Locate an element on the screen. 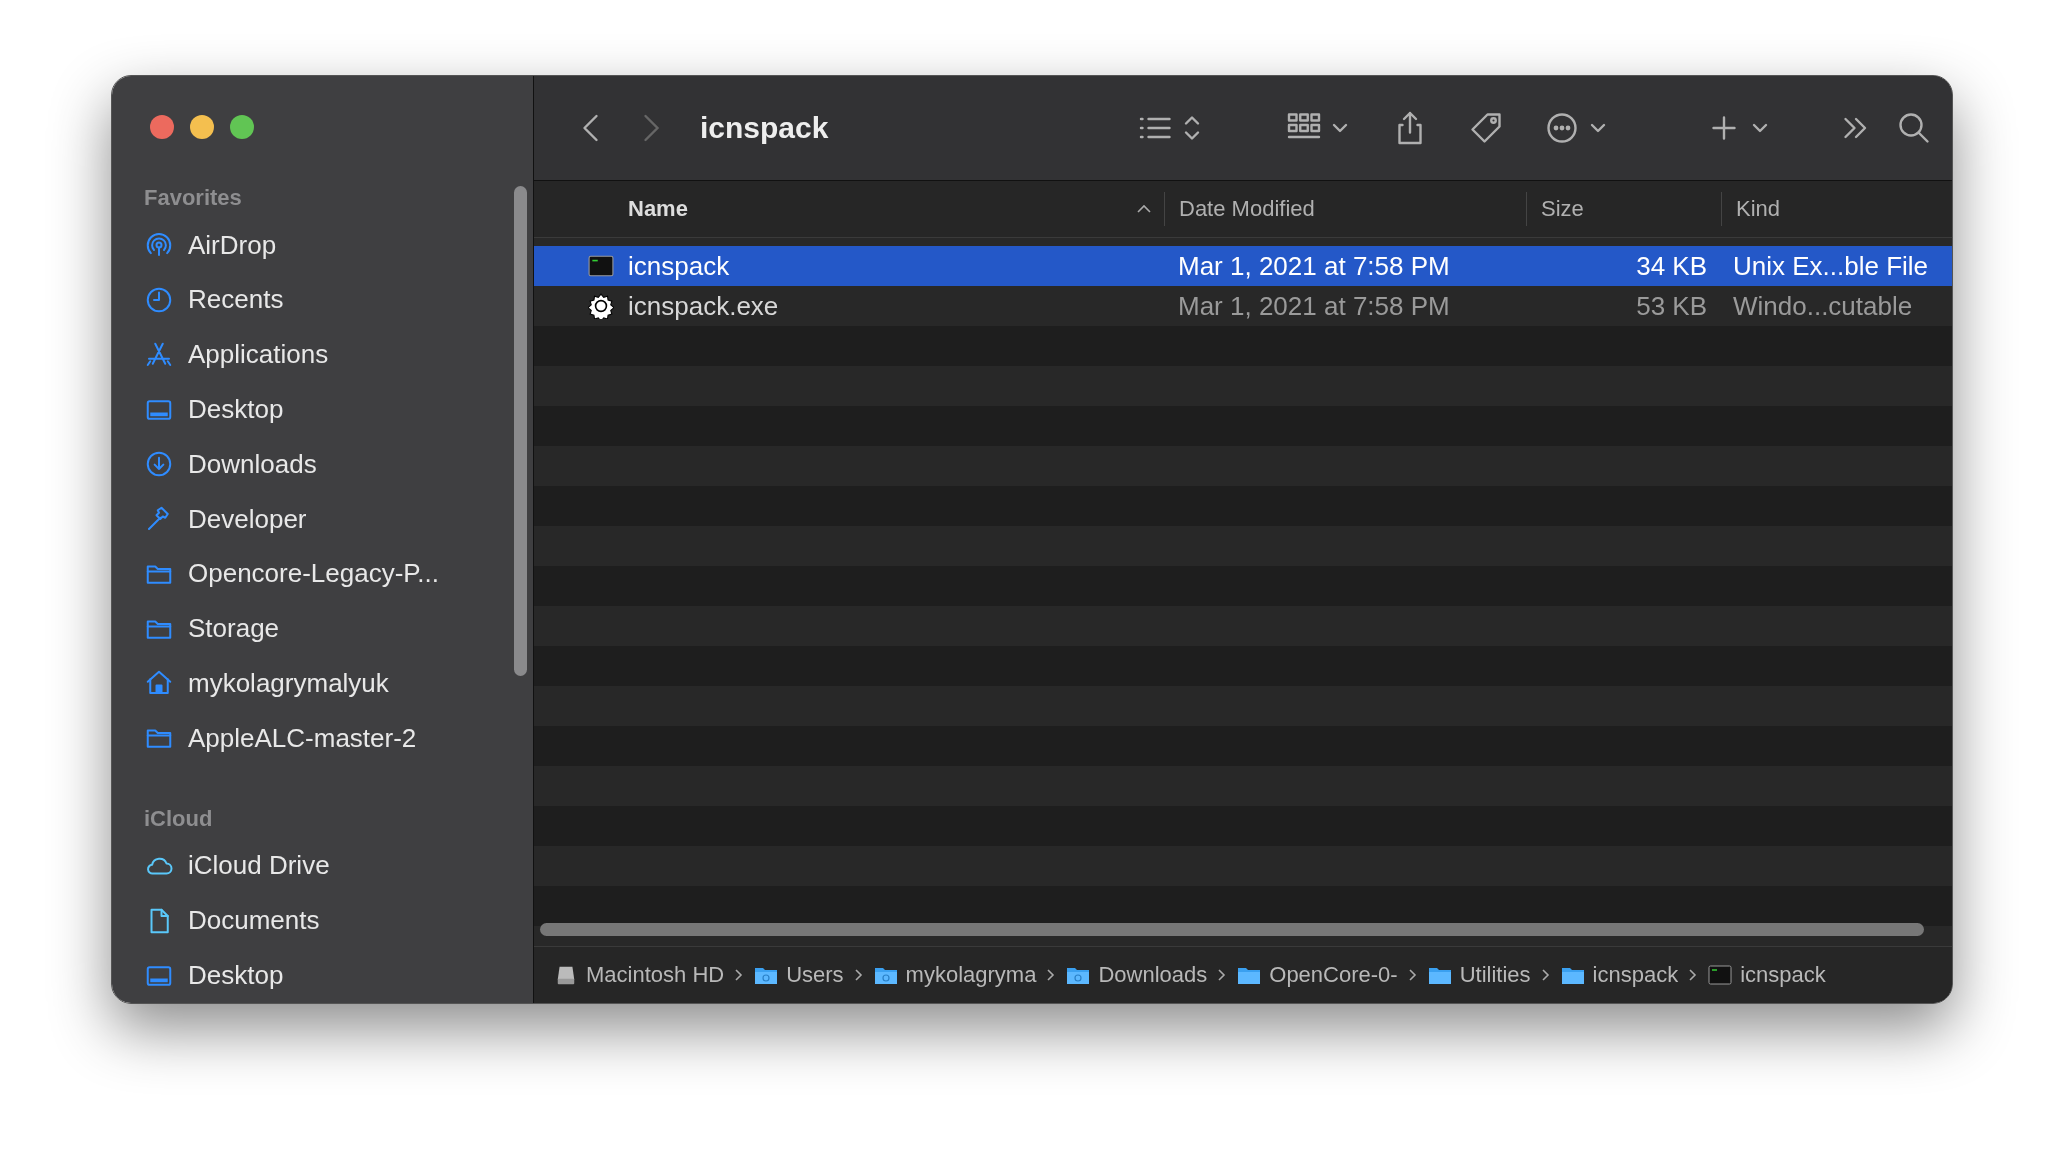 Image resolution: width=2064 pixels, height=1152 pixels. minimize-button is located at coordinates (202, 127).